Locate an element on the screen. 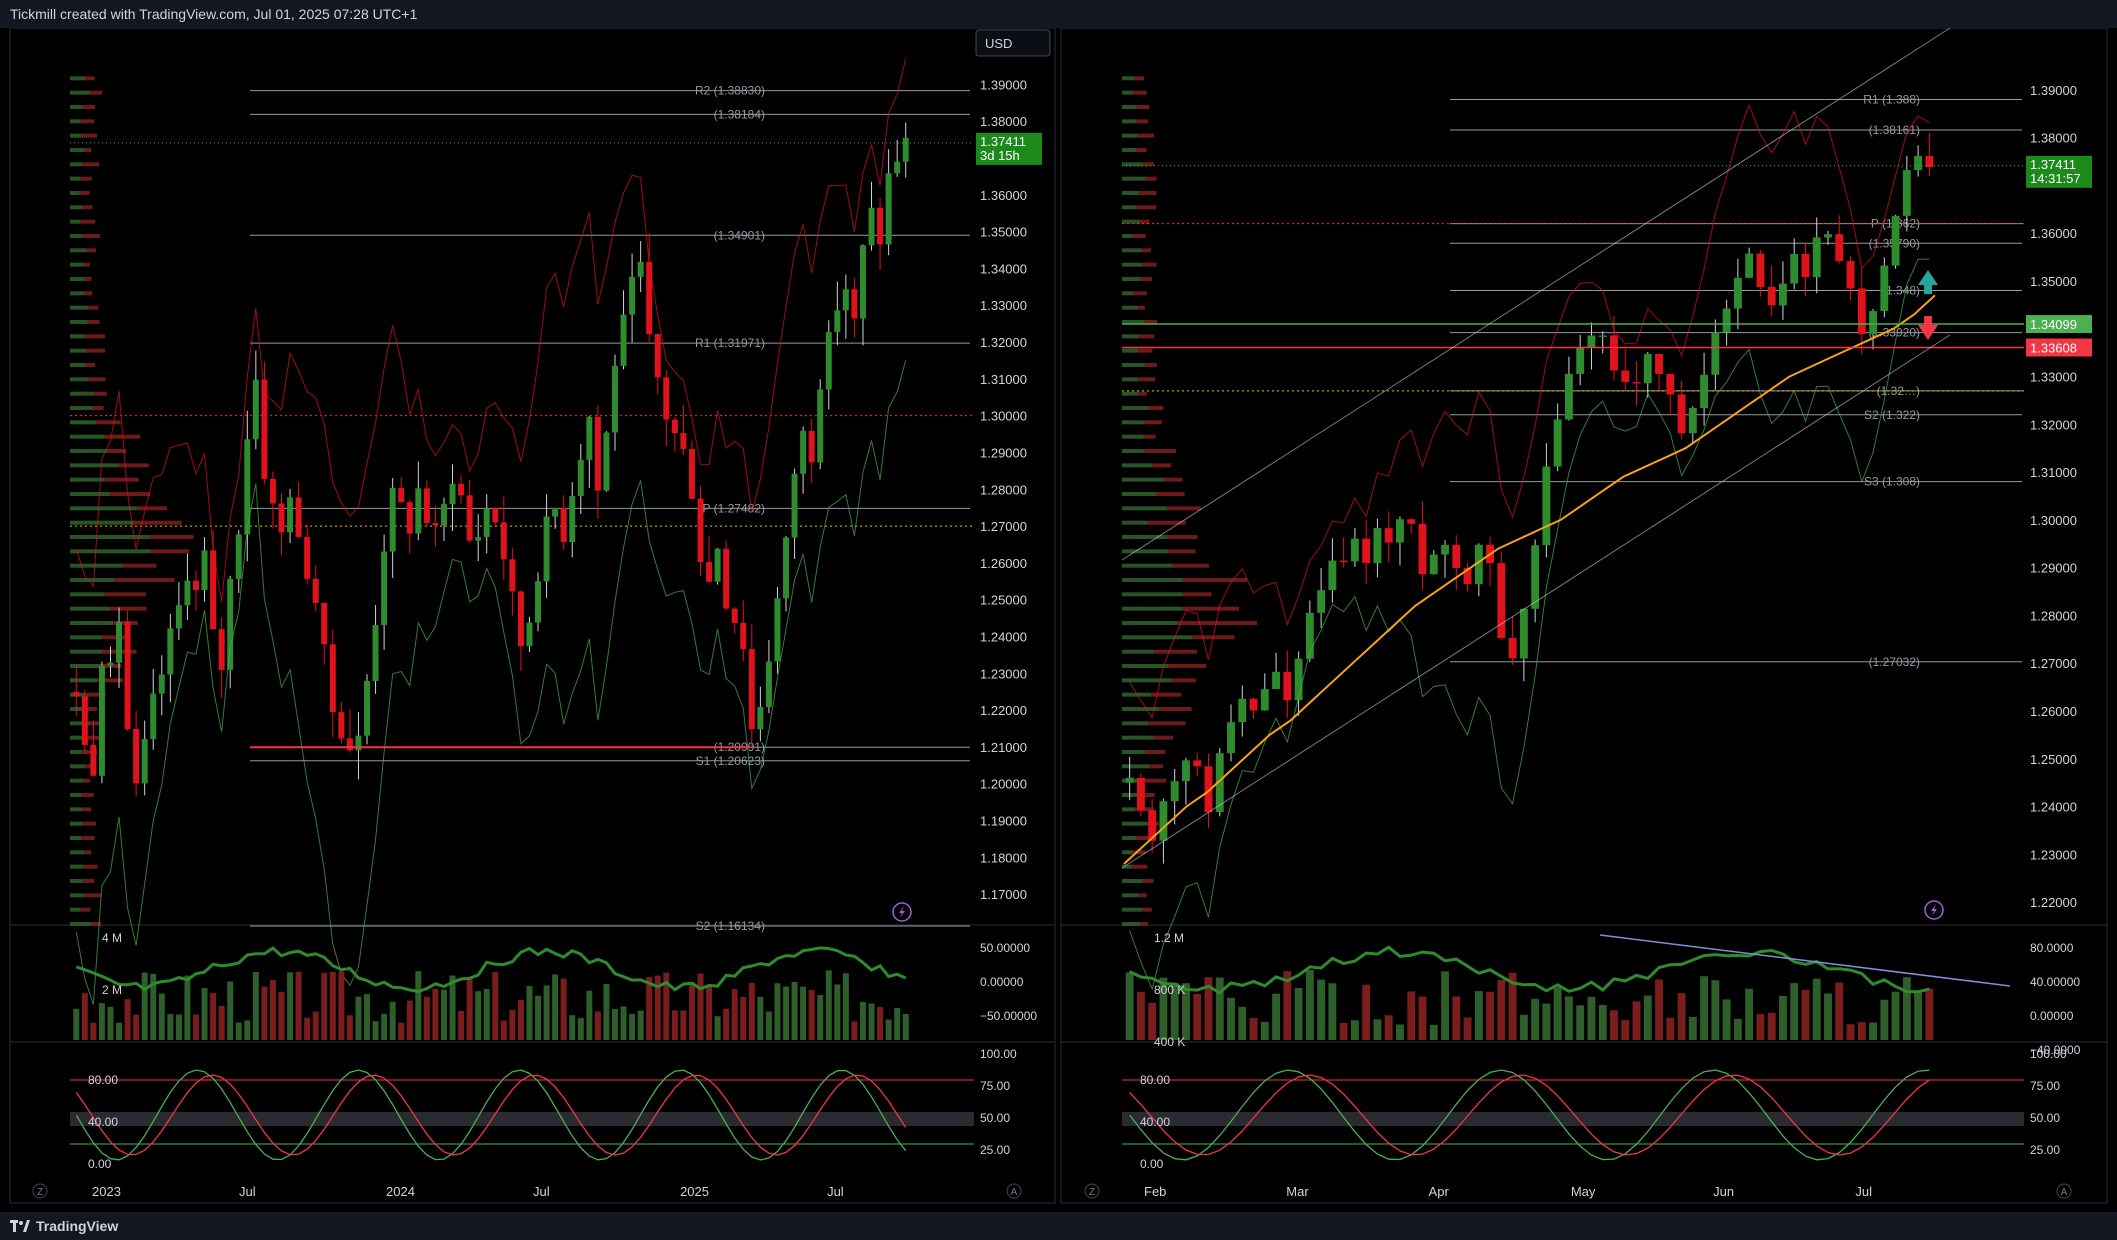 The height and width of the screenshot is (1240, 2117). pivot-label: (1.34901) is located at coordinates (739, 235).